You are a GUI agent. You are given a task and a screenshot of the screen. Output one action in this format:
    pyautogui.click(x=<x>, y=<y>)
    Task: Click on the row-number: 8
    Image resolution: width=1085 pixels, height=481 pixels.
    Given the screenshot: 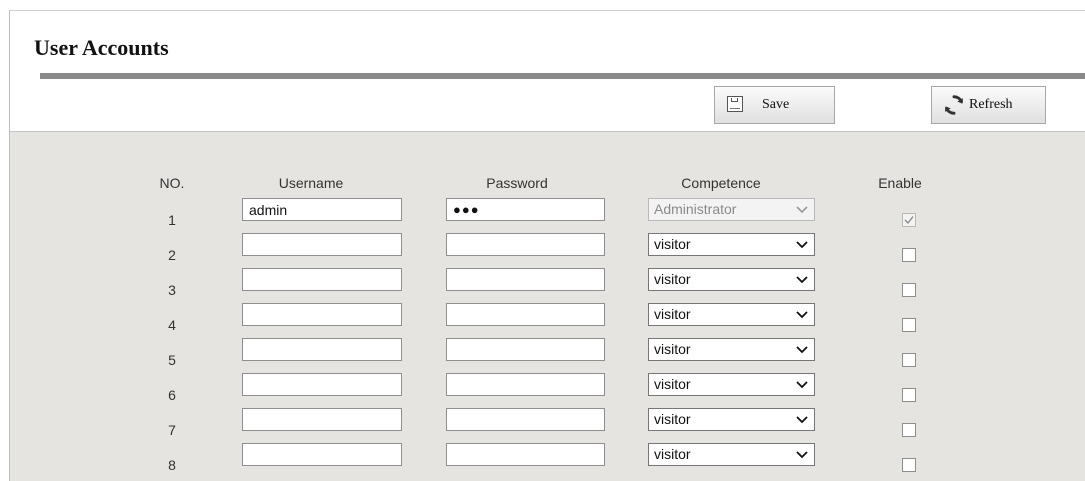 What is the action you would take?
    pyautogui.click(x=172, y=465)
    